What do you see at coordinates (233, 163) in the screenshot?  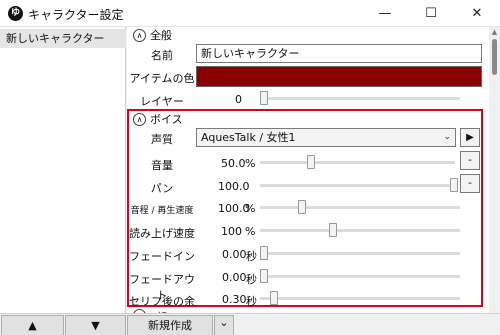 I see `volume-value: 50.0` at bounding box center [233, 163].